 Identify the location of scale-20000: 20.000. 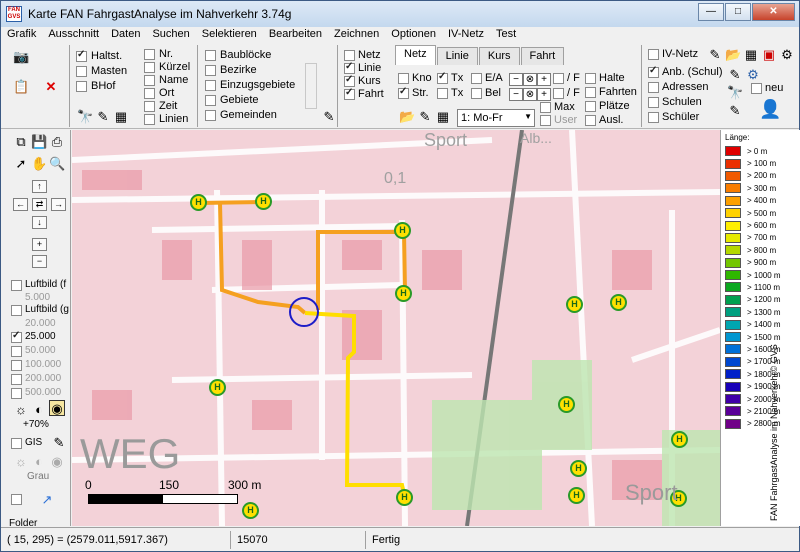
(40, 323).